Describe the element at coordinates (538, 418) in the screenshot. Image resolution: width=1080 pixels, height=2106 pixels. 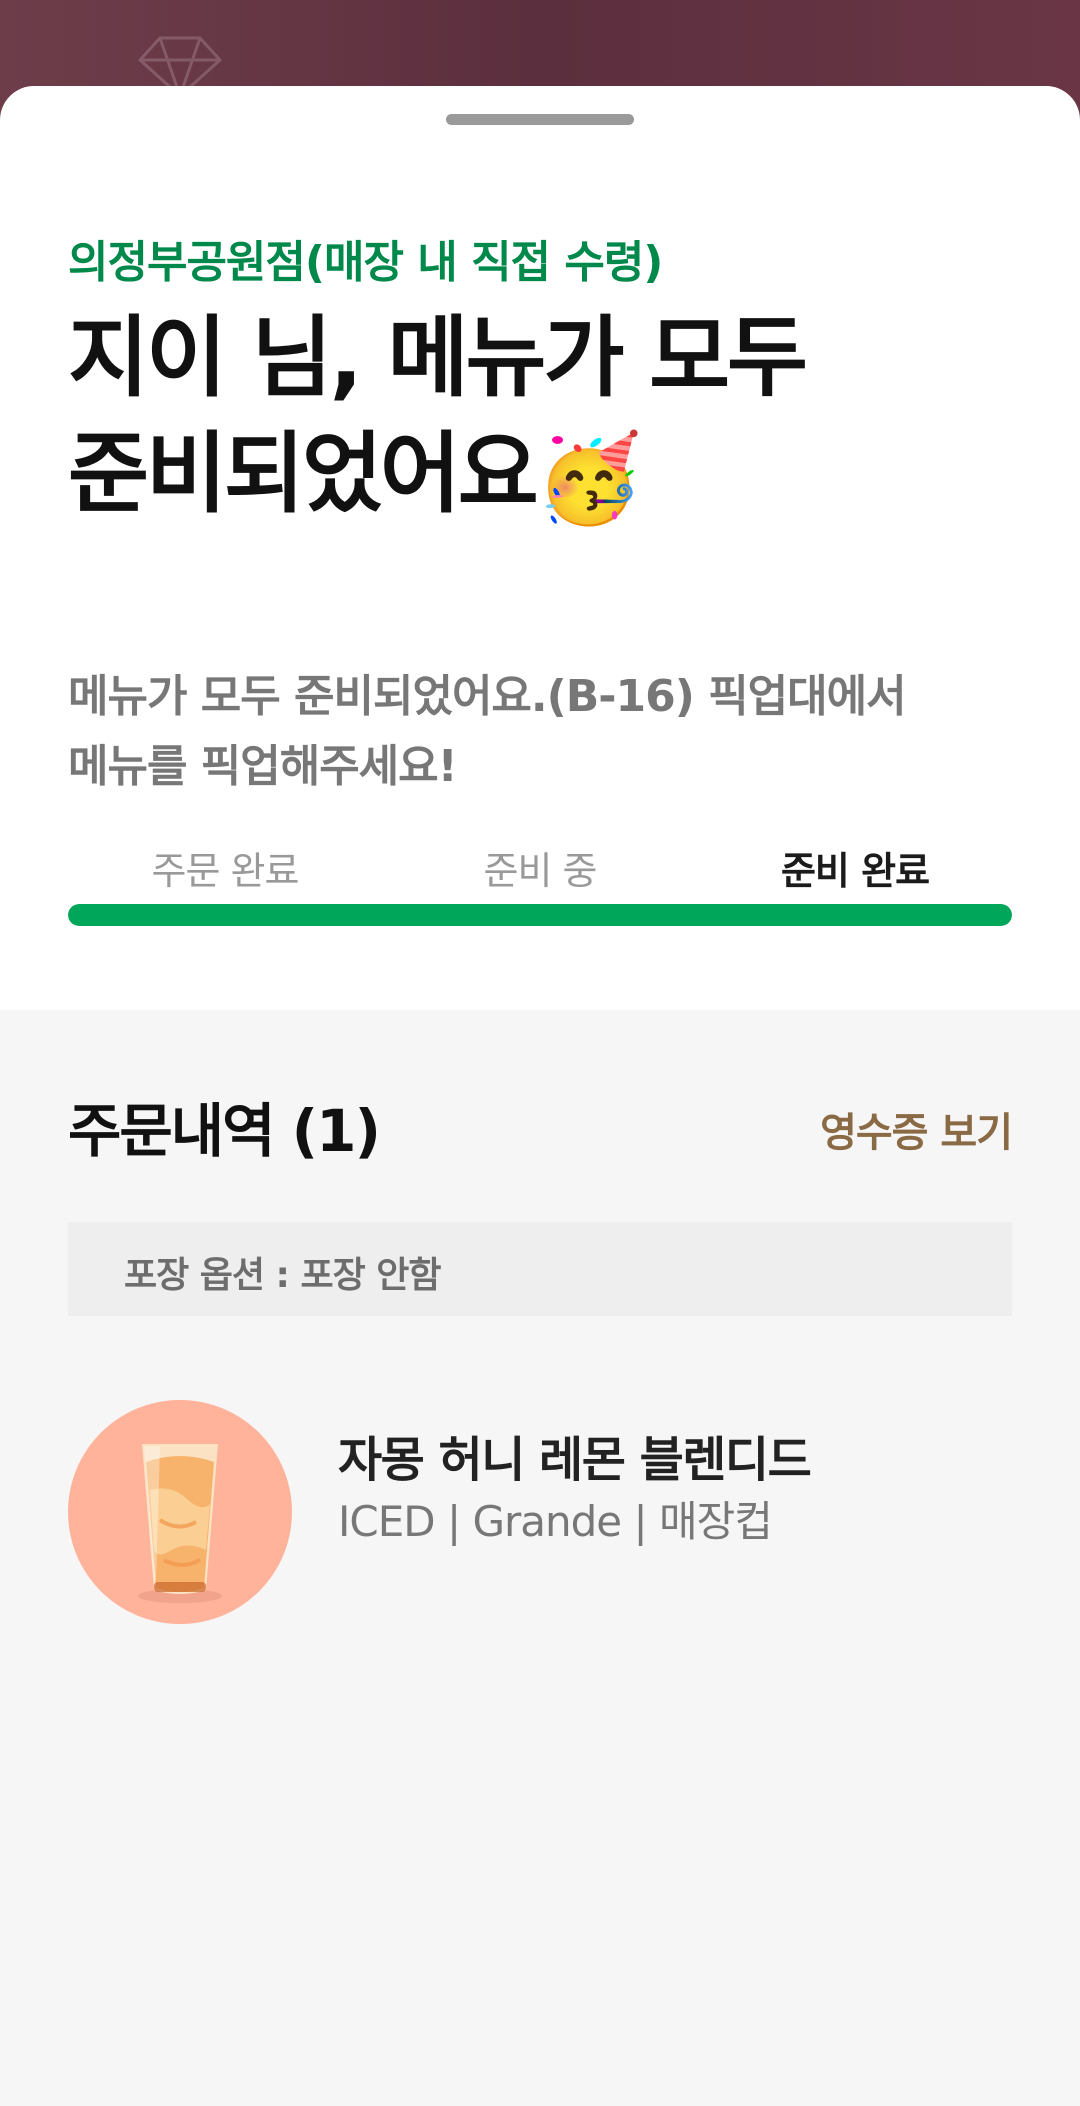
I see `page-title: 지이 님, 메뉴가 모두 준비되었어요🥳` at that location.